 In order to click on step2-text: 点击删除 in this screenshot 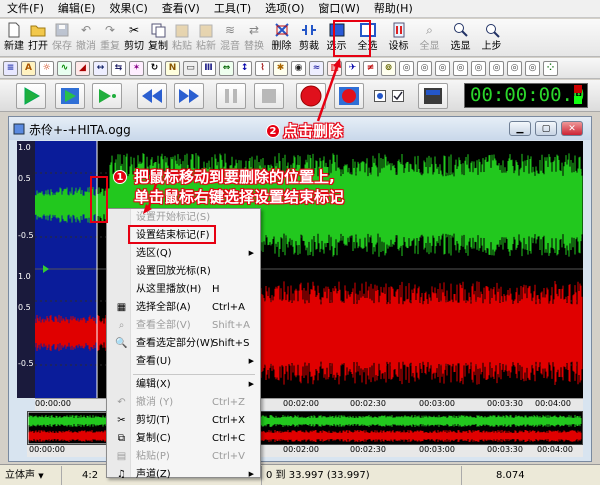, I will do `click(313, 131)`.